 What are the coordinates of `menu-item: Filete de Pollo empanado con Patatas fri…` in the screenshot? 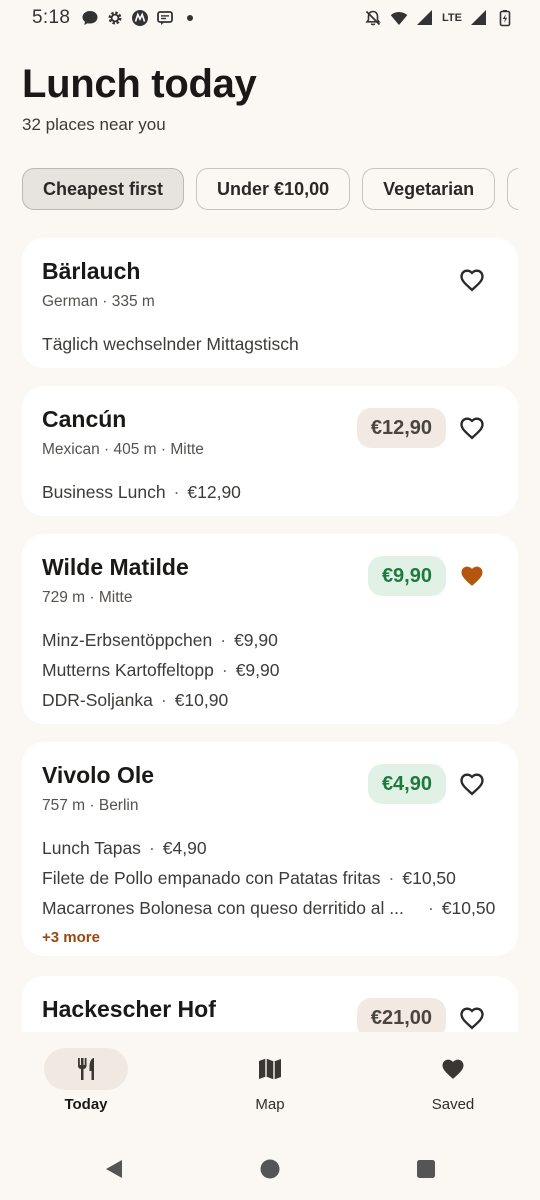 It's located at (249, 878).